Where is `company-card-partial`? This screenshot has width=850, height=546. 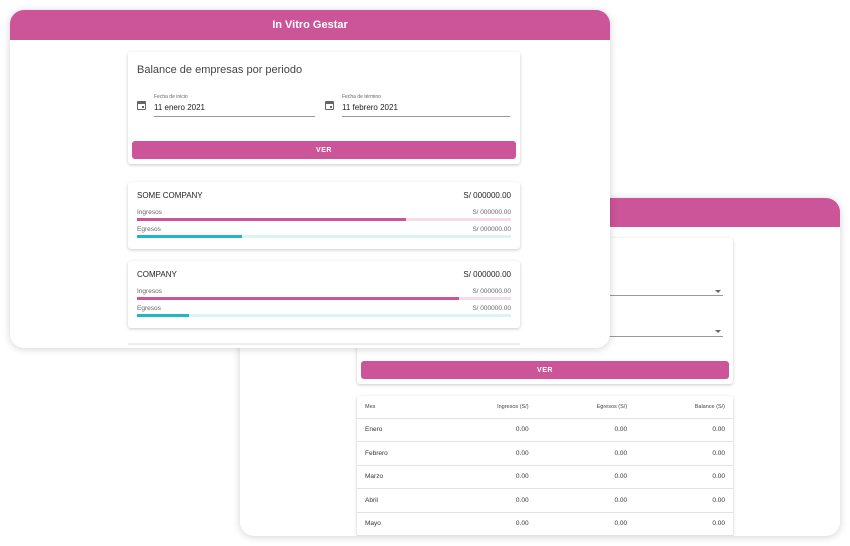
company-card-partial is located at coordinates (324, 345).